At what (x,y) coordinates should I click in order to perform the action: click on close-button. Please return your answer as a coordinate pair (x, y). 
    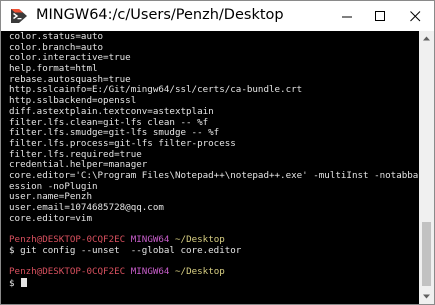
    Looking at the image, I should click on (415, 16).